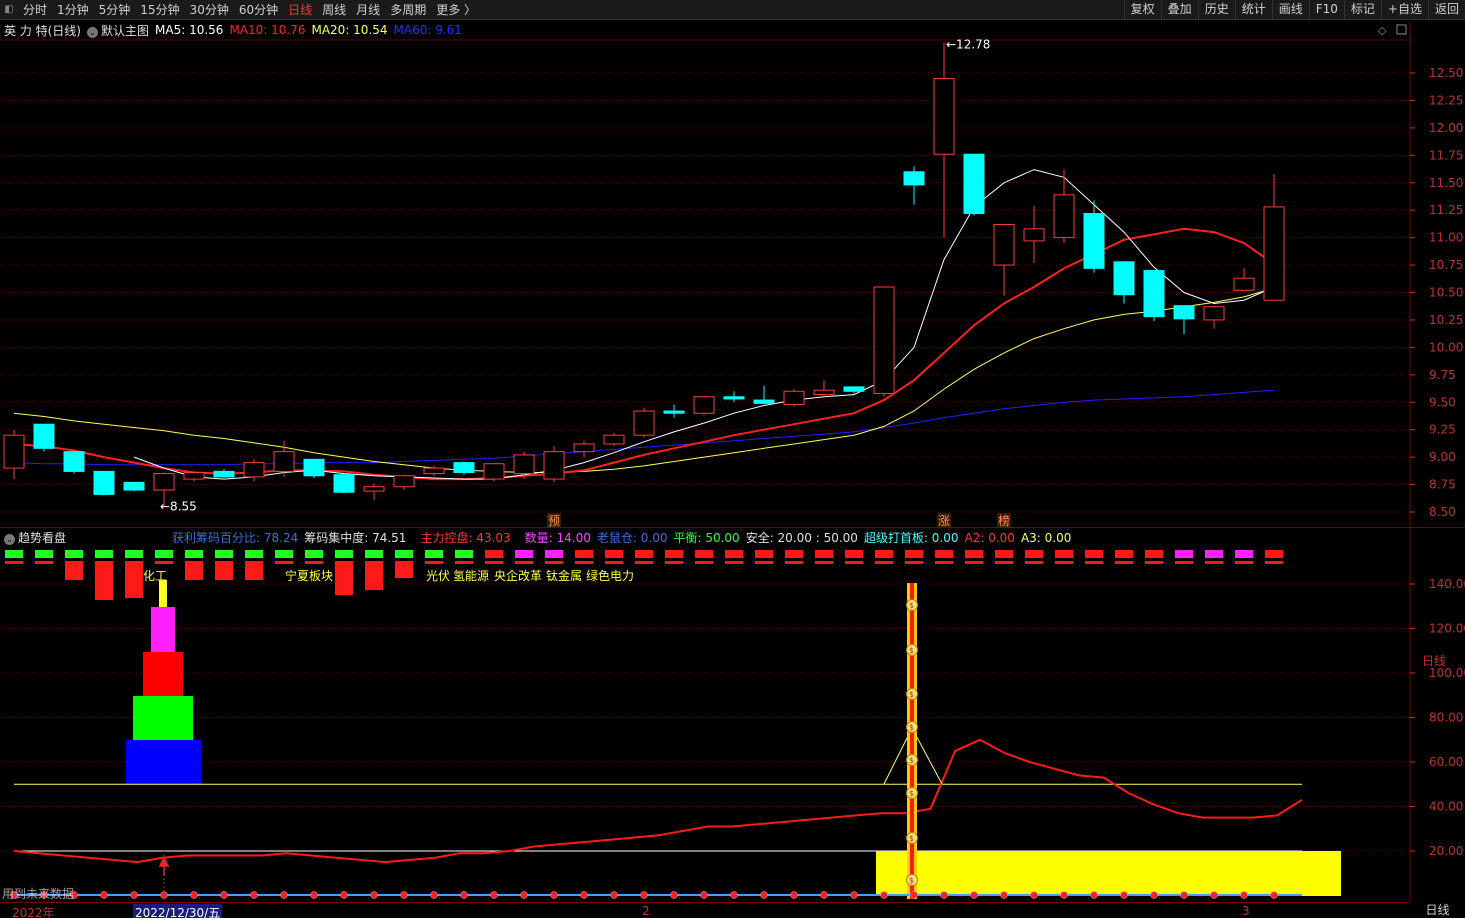  I want to click on panel-divider, so click(732, 527).